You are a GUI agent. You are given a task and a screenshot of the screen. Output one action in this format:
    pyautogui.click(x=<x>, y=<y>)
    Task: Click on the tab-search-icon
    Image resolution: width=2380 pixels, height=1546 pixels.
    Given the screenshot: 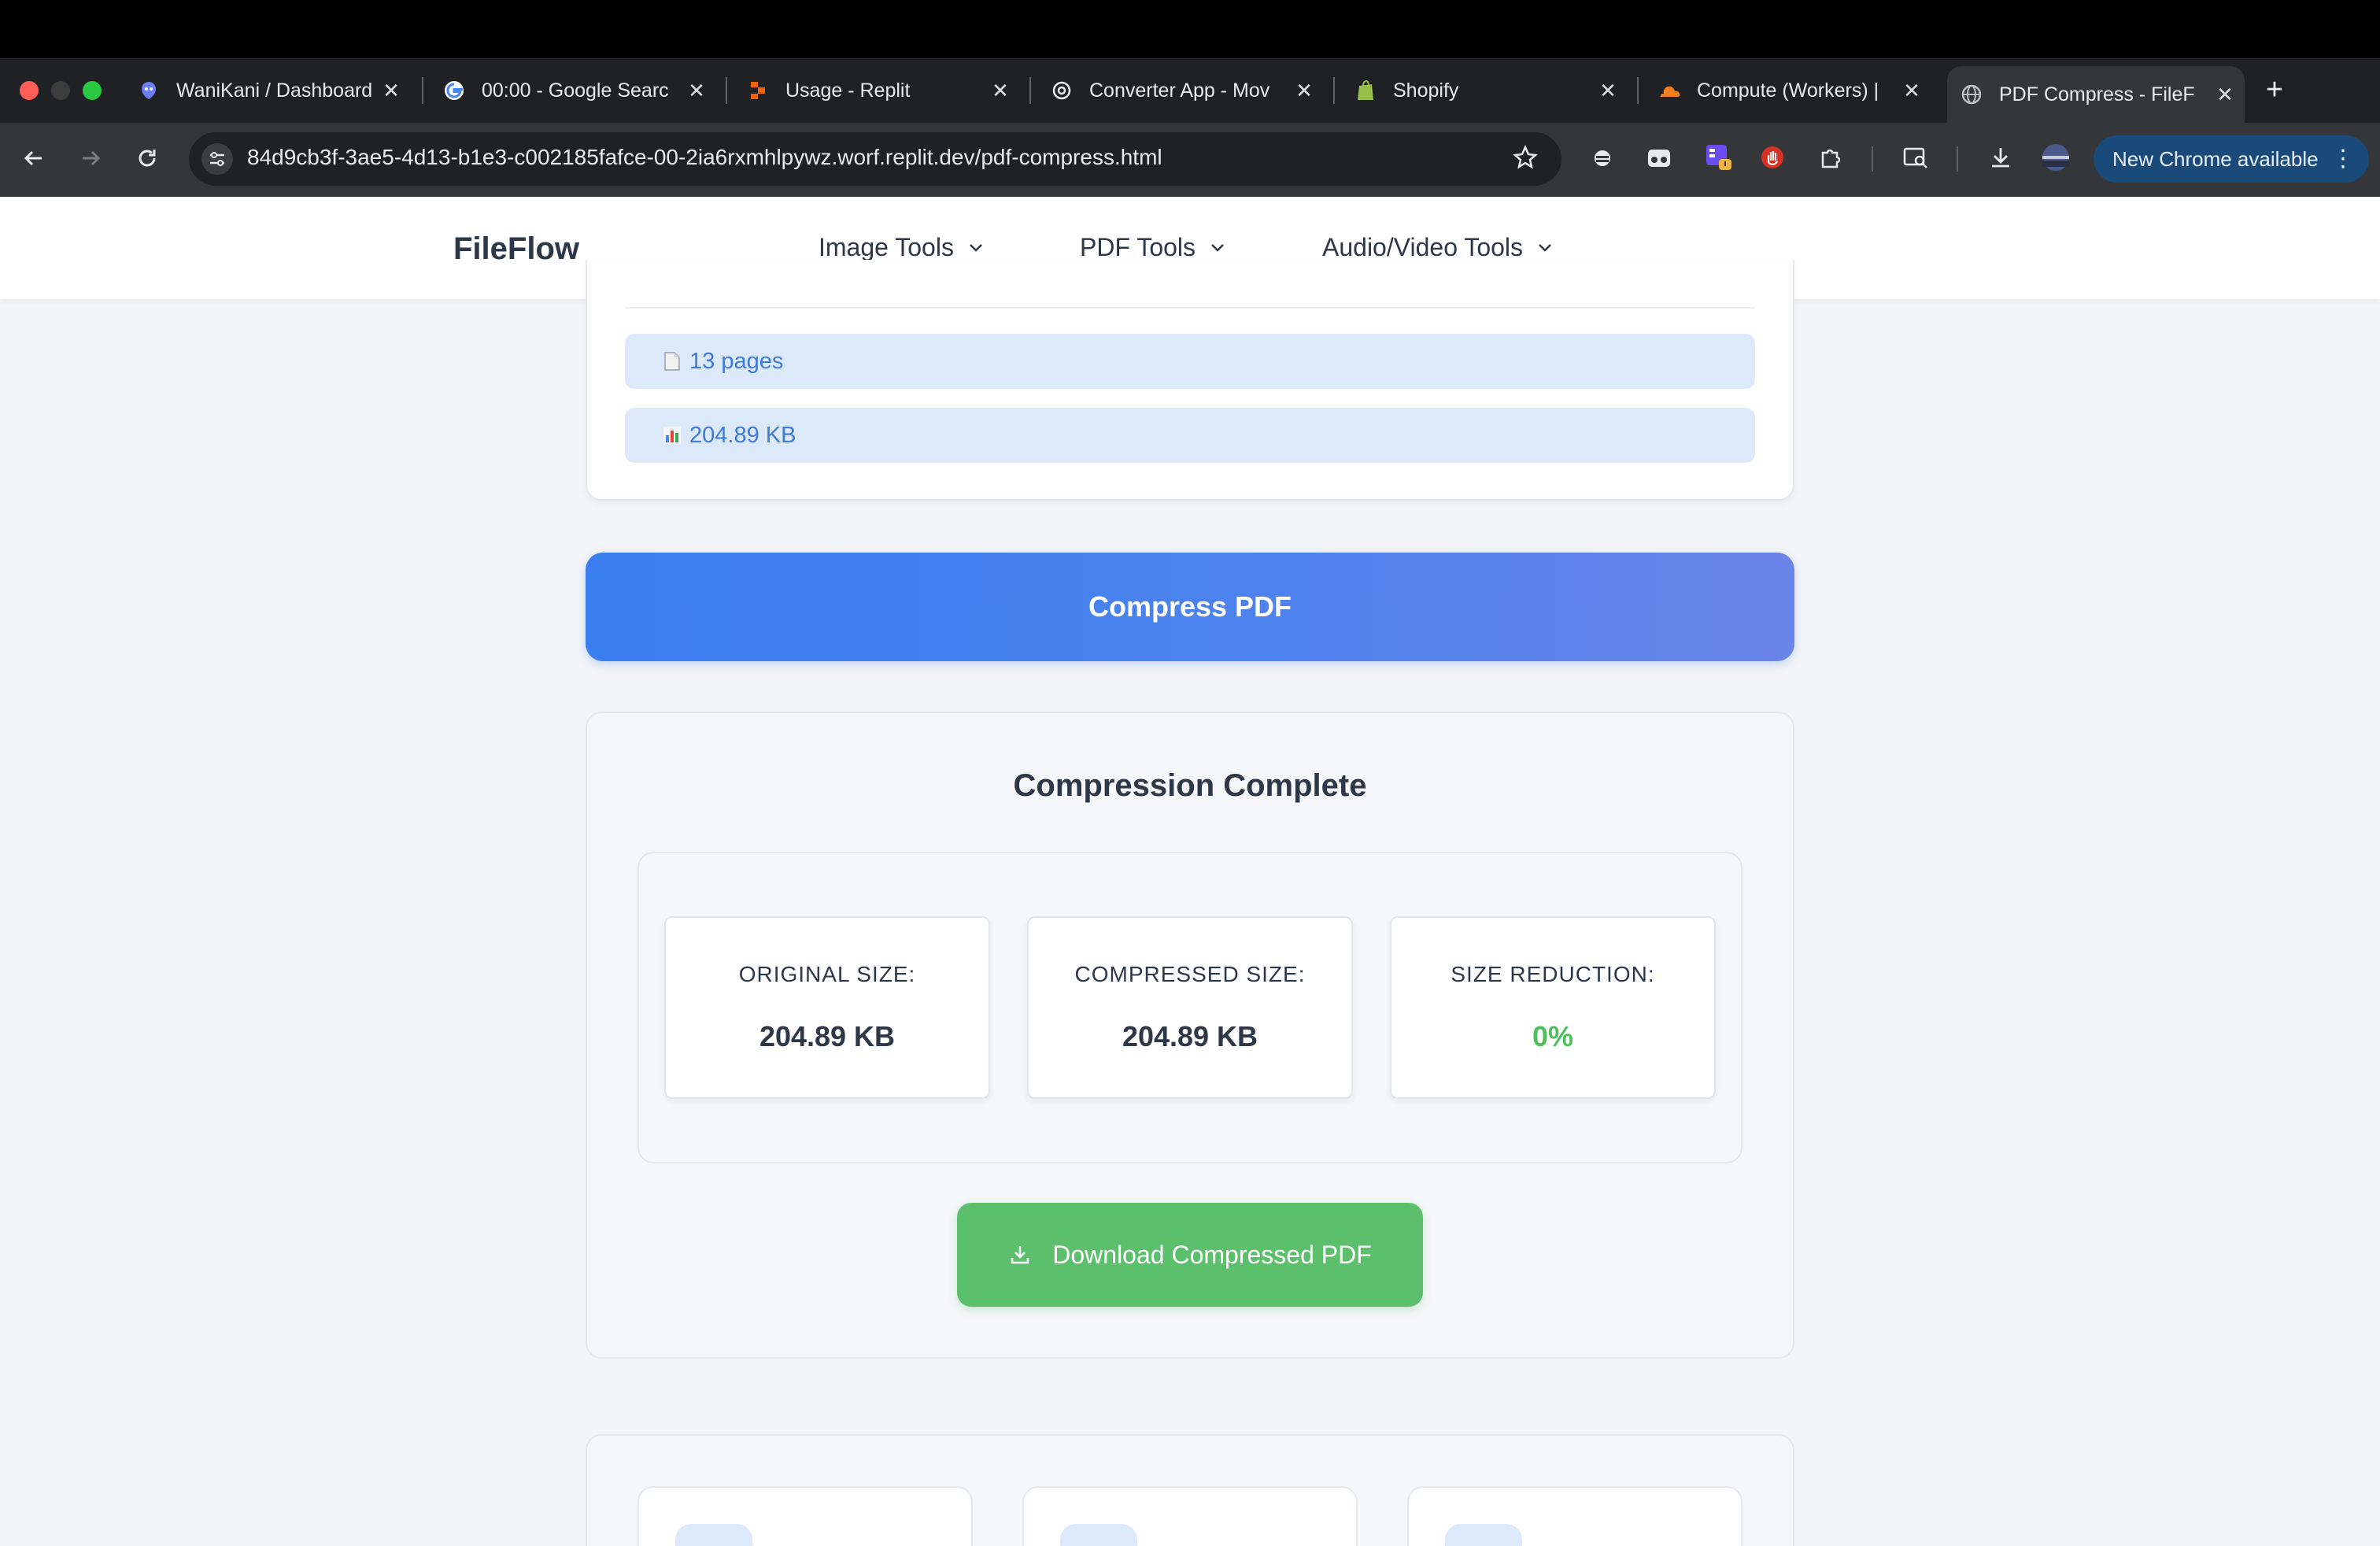 What is the action you would take?
    pyautogui.click(x=1915, y=157)
    